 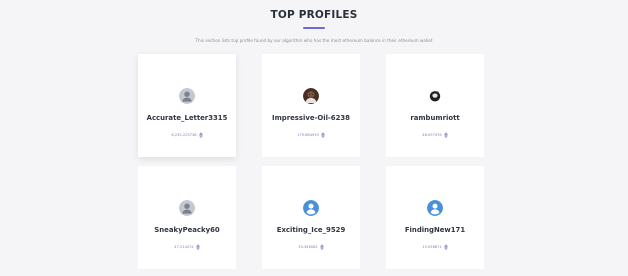 What do you see at coordinates (311, 118) in the screenshot?
I see `profile-name: Impressive-Oil-6238` at bounding box center [311, 118].